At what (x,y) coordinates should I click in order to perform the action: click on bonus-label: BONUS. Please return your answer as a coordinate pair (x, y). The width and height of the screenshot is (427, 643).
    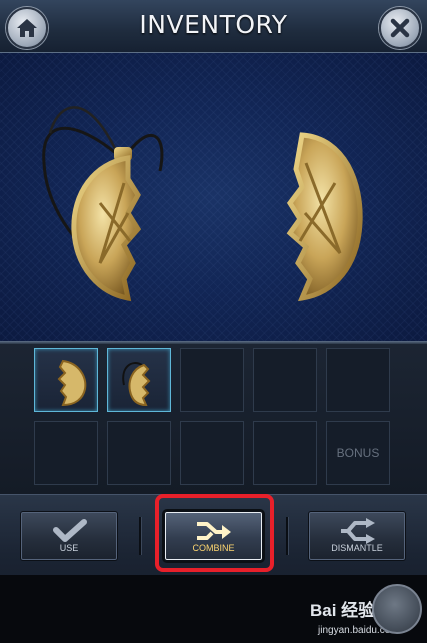
    Looking at the image, I should click on (358, 453).